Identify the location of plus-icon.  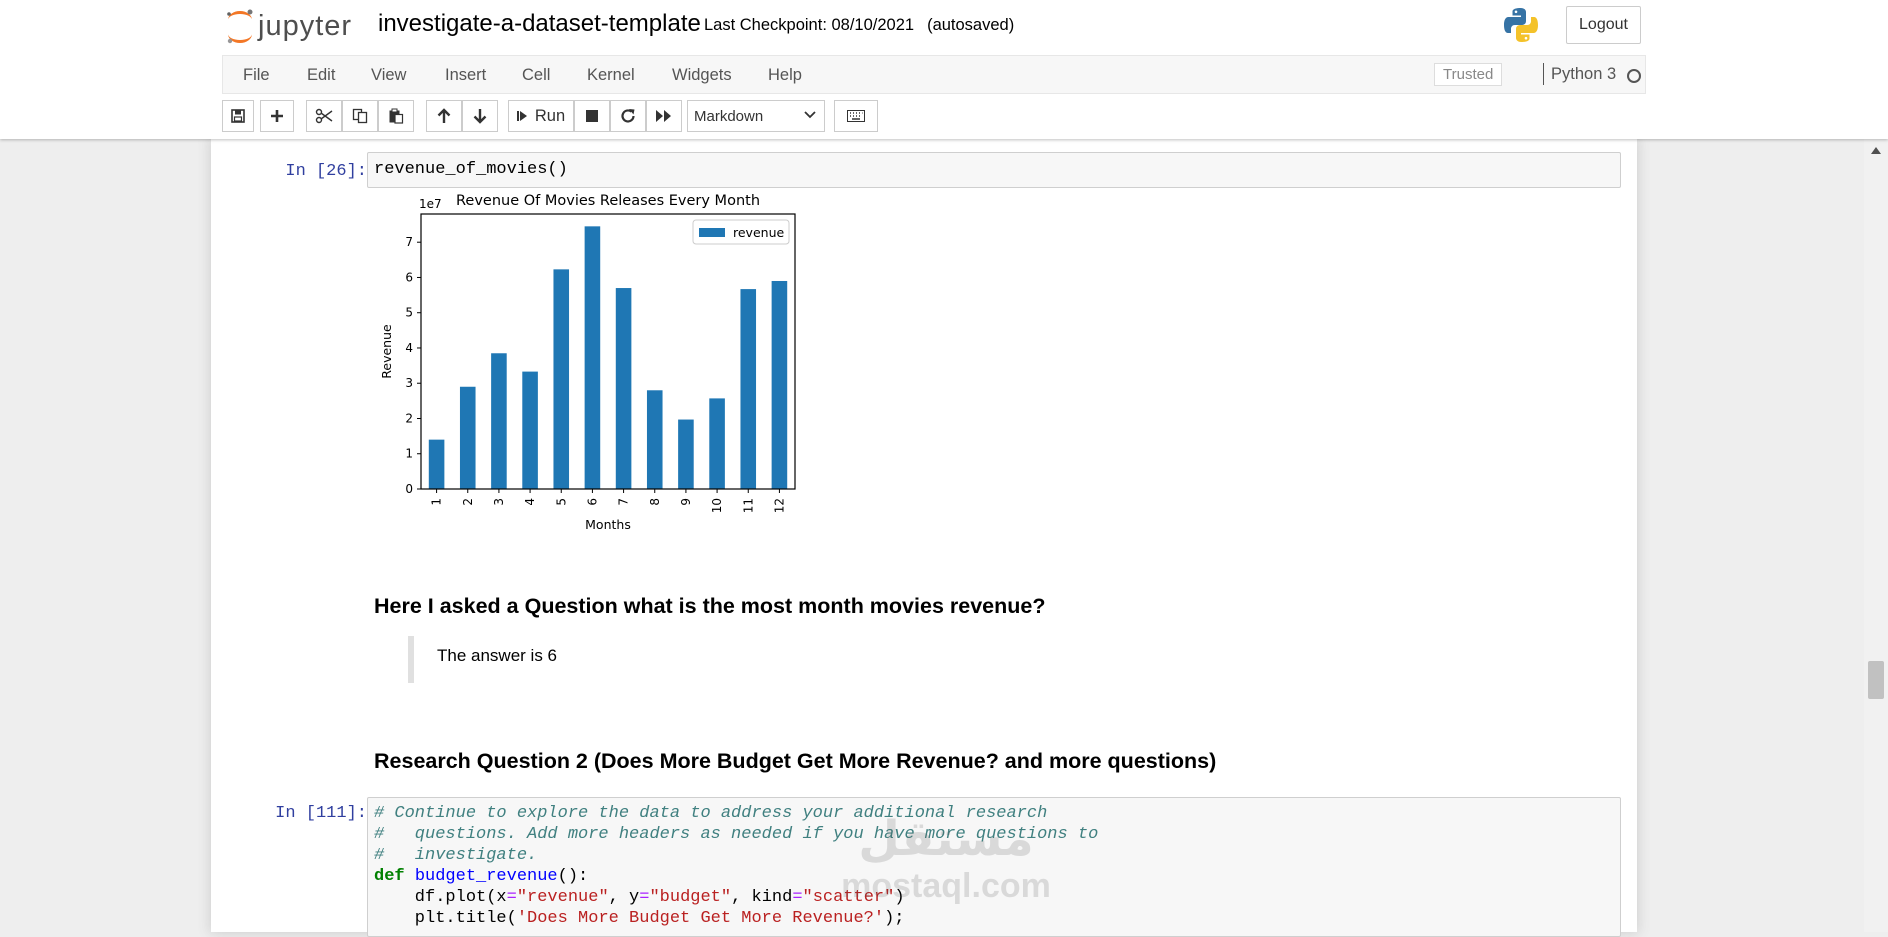
(277, 116).